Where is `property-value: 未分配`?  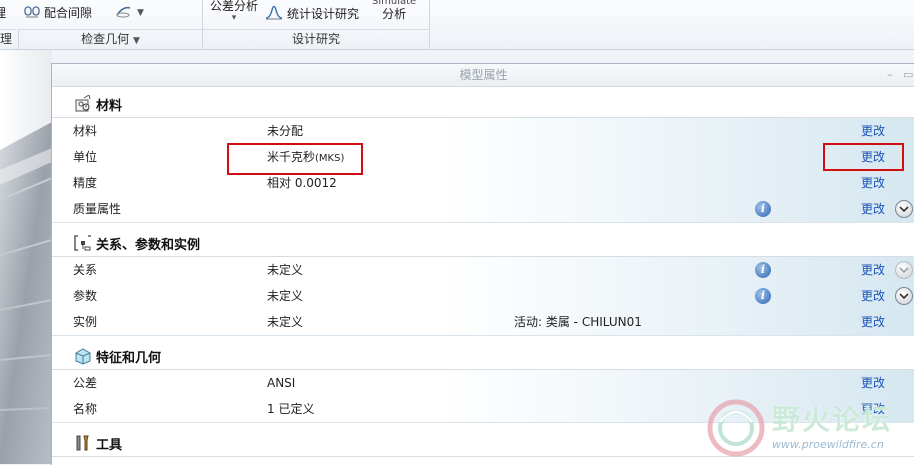 property-value: 未分配 is located at coordinates (285, 131).